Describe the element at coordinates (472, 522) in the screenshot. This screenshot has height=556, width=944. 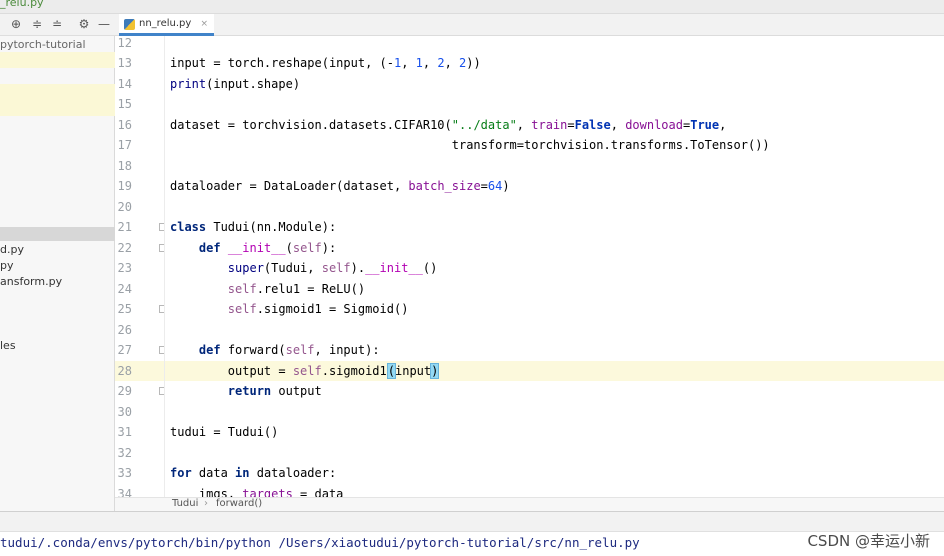
I see `run-panel-header` at that location.